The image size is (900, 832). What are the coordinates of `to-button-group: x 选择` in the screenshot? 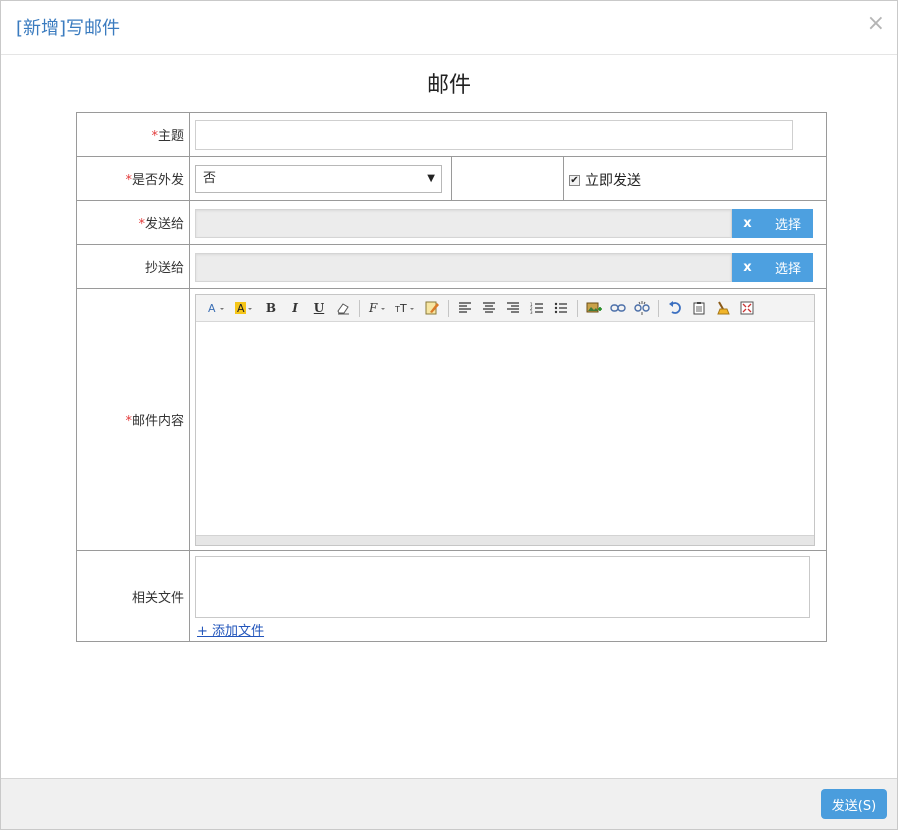 It's located at (772, 223).